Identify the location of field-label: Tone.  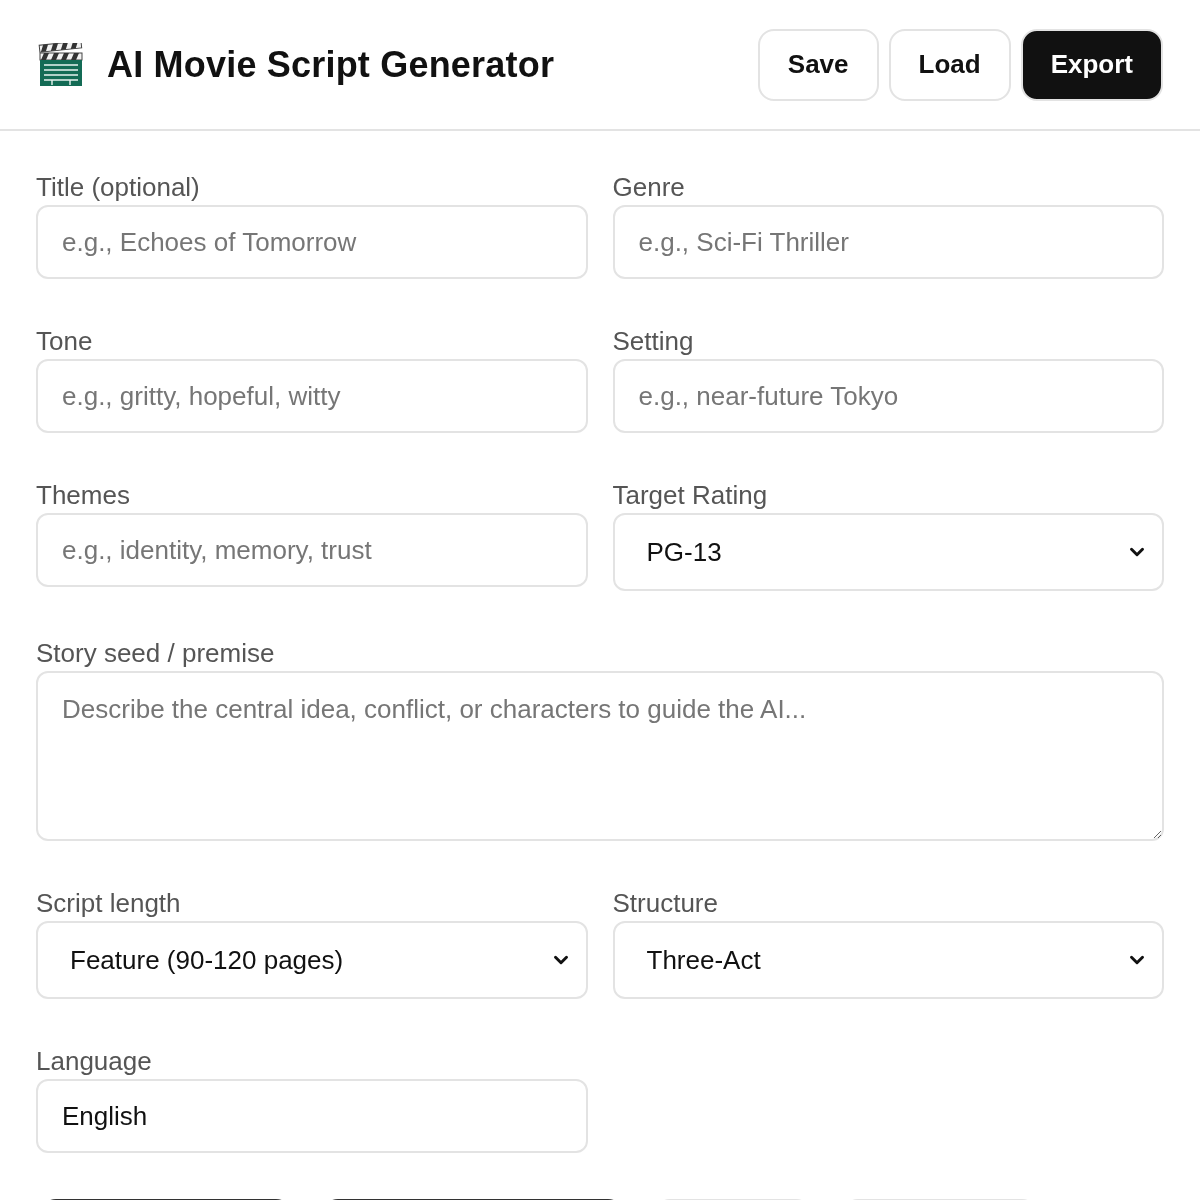
(65, 341).